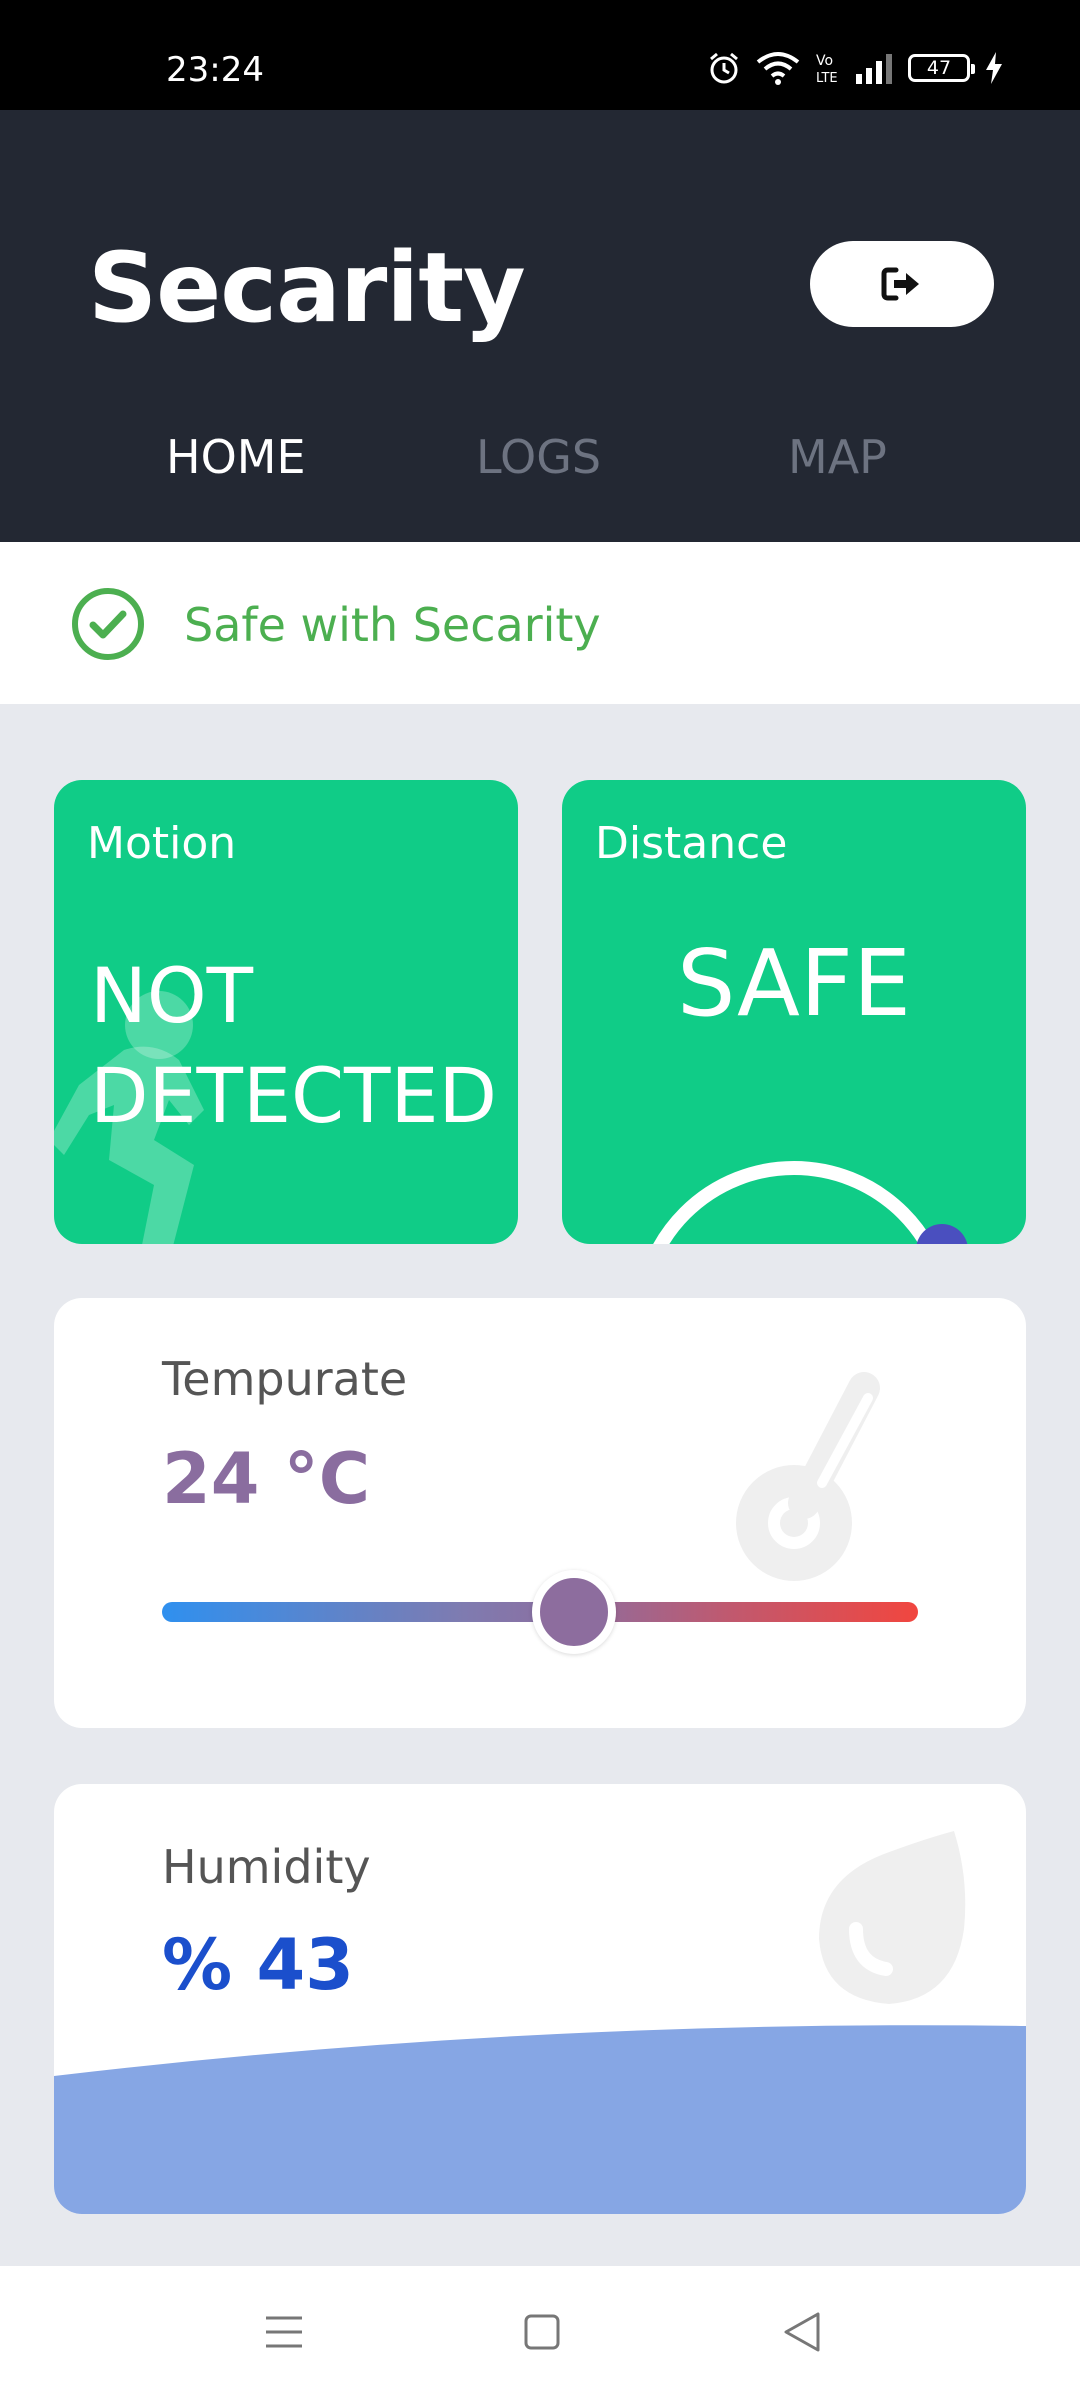 The height and width of the screenshot is (2400, 1080). I want to click on temperature-slider-thumb, so click(574, 1612).